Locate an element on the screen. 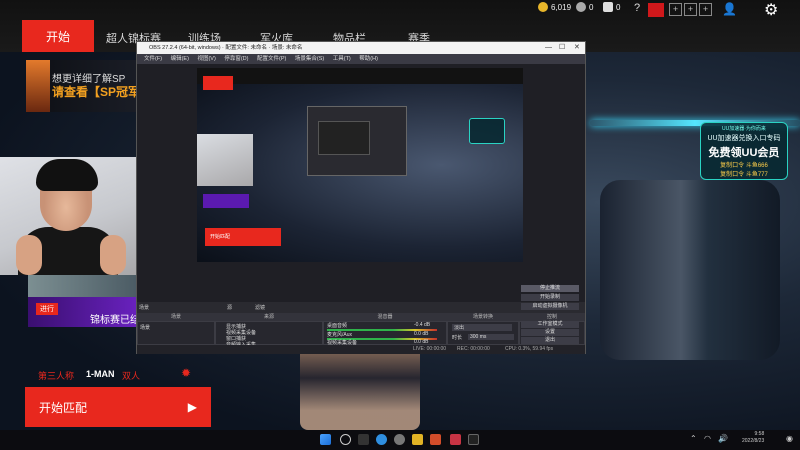 The height and width of the screenshot is (450, 800). friends-icon: 👤 is located at coordinates (729, 9).